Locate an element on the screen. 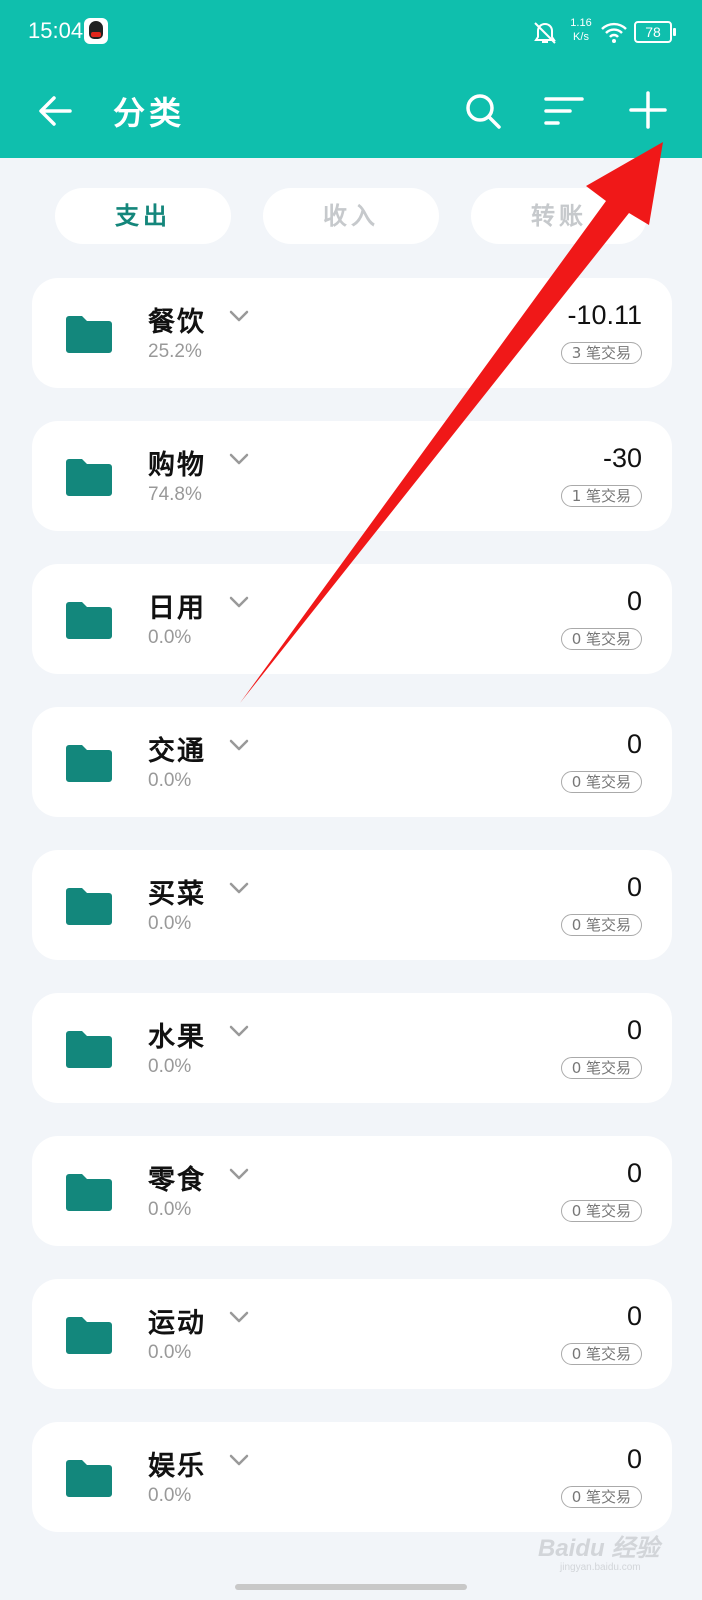 This screenshot has width=702, height=1600. watermark-url: jingyan.baidu.com is located at coordinates (600, 1567).